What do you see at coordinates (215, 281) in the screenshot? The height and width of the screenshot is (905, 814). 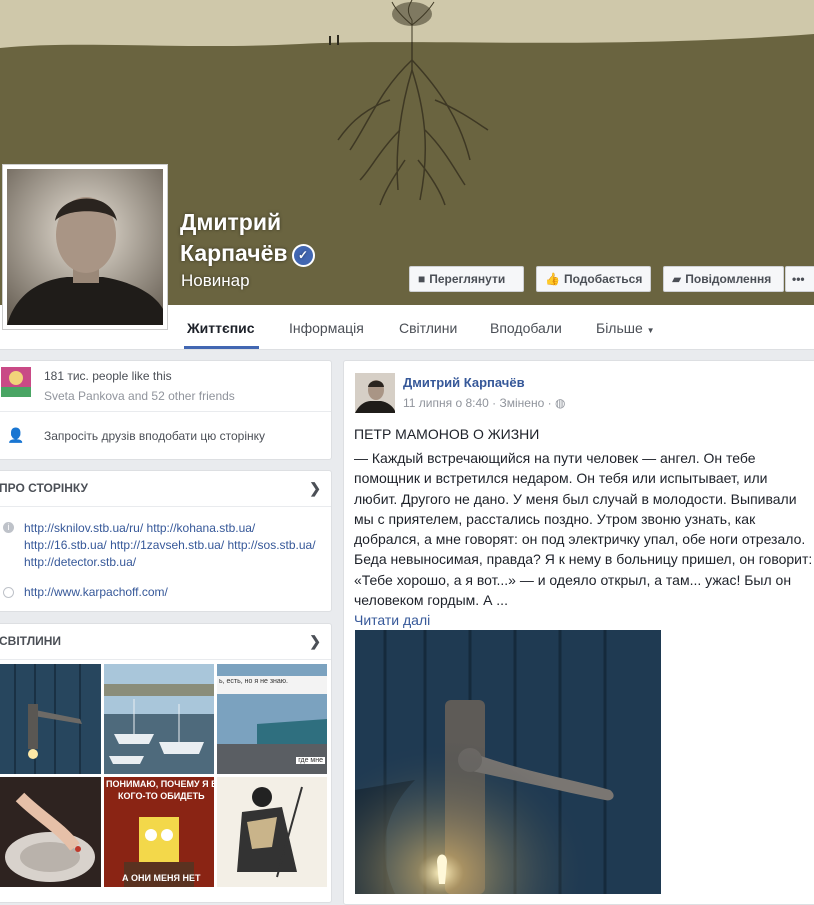 I see `page-category: Новинар` at bounding box center [215, 281].